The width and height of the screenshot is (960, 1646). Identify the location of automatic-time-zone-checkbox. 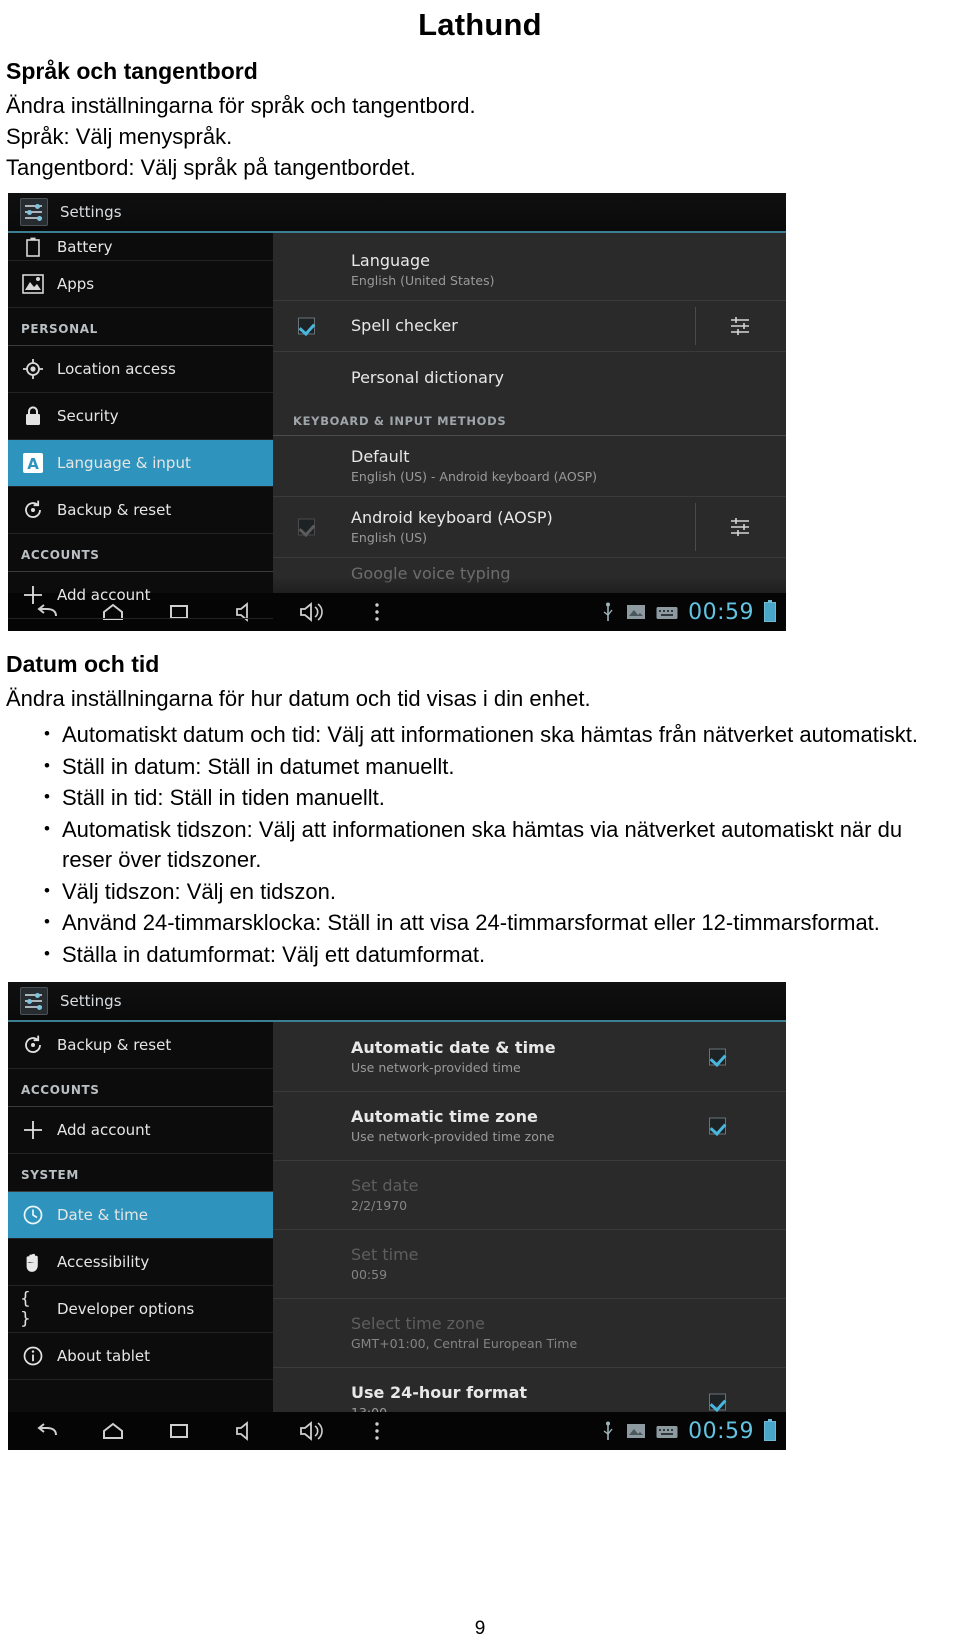
(717, 1126).